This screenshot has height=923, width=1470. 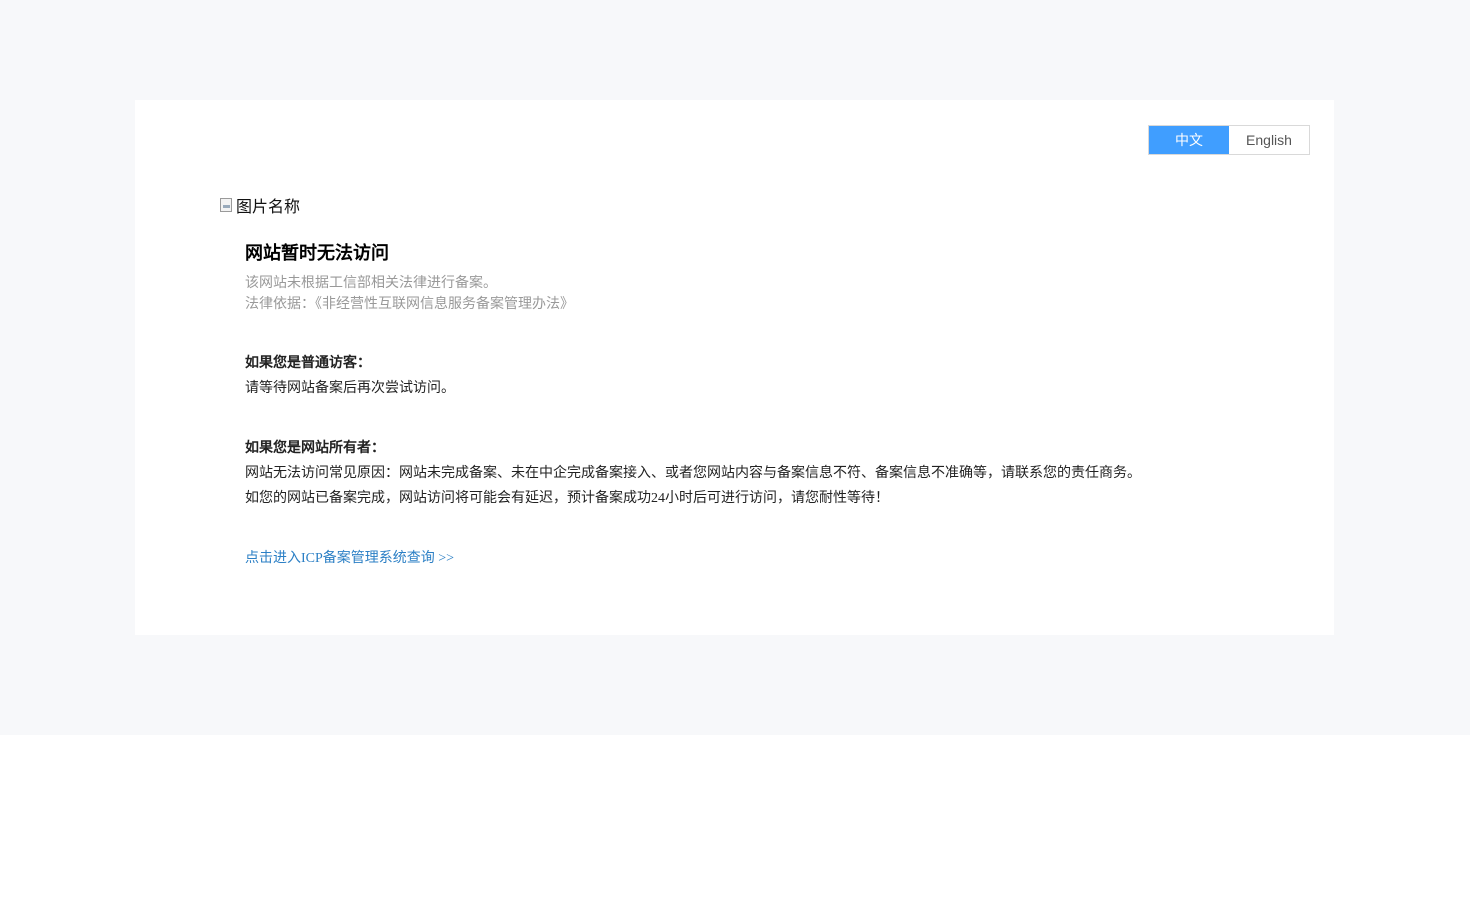 I want to click on broken-image: 图片名称, so click(x=260, y=205).